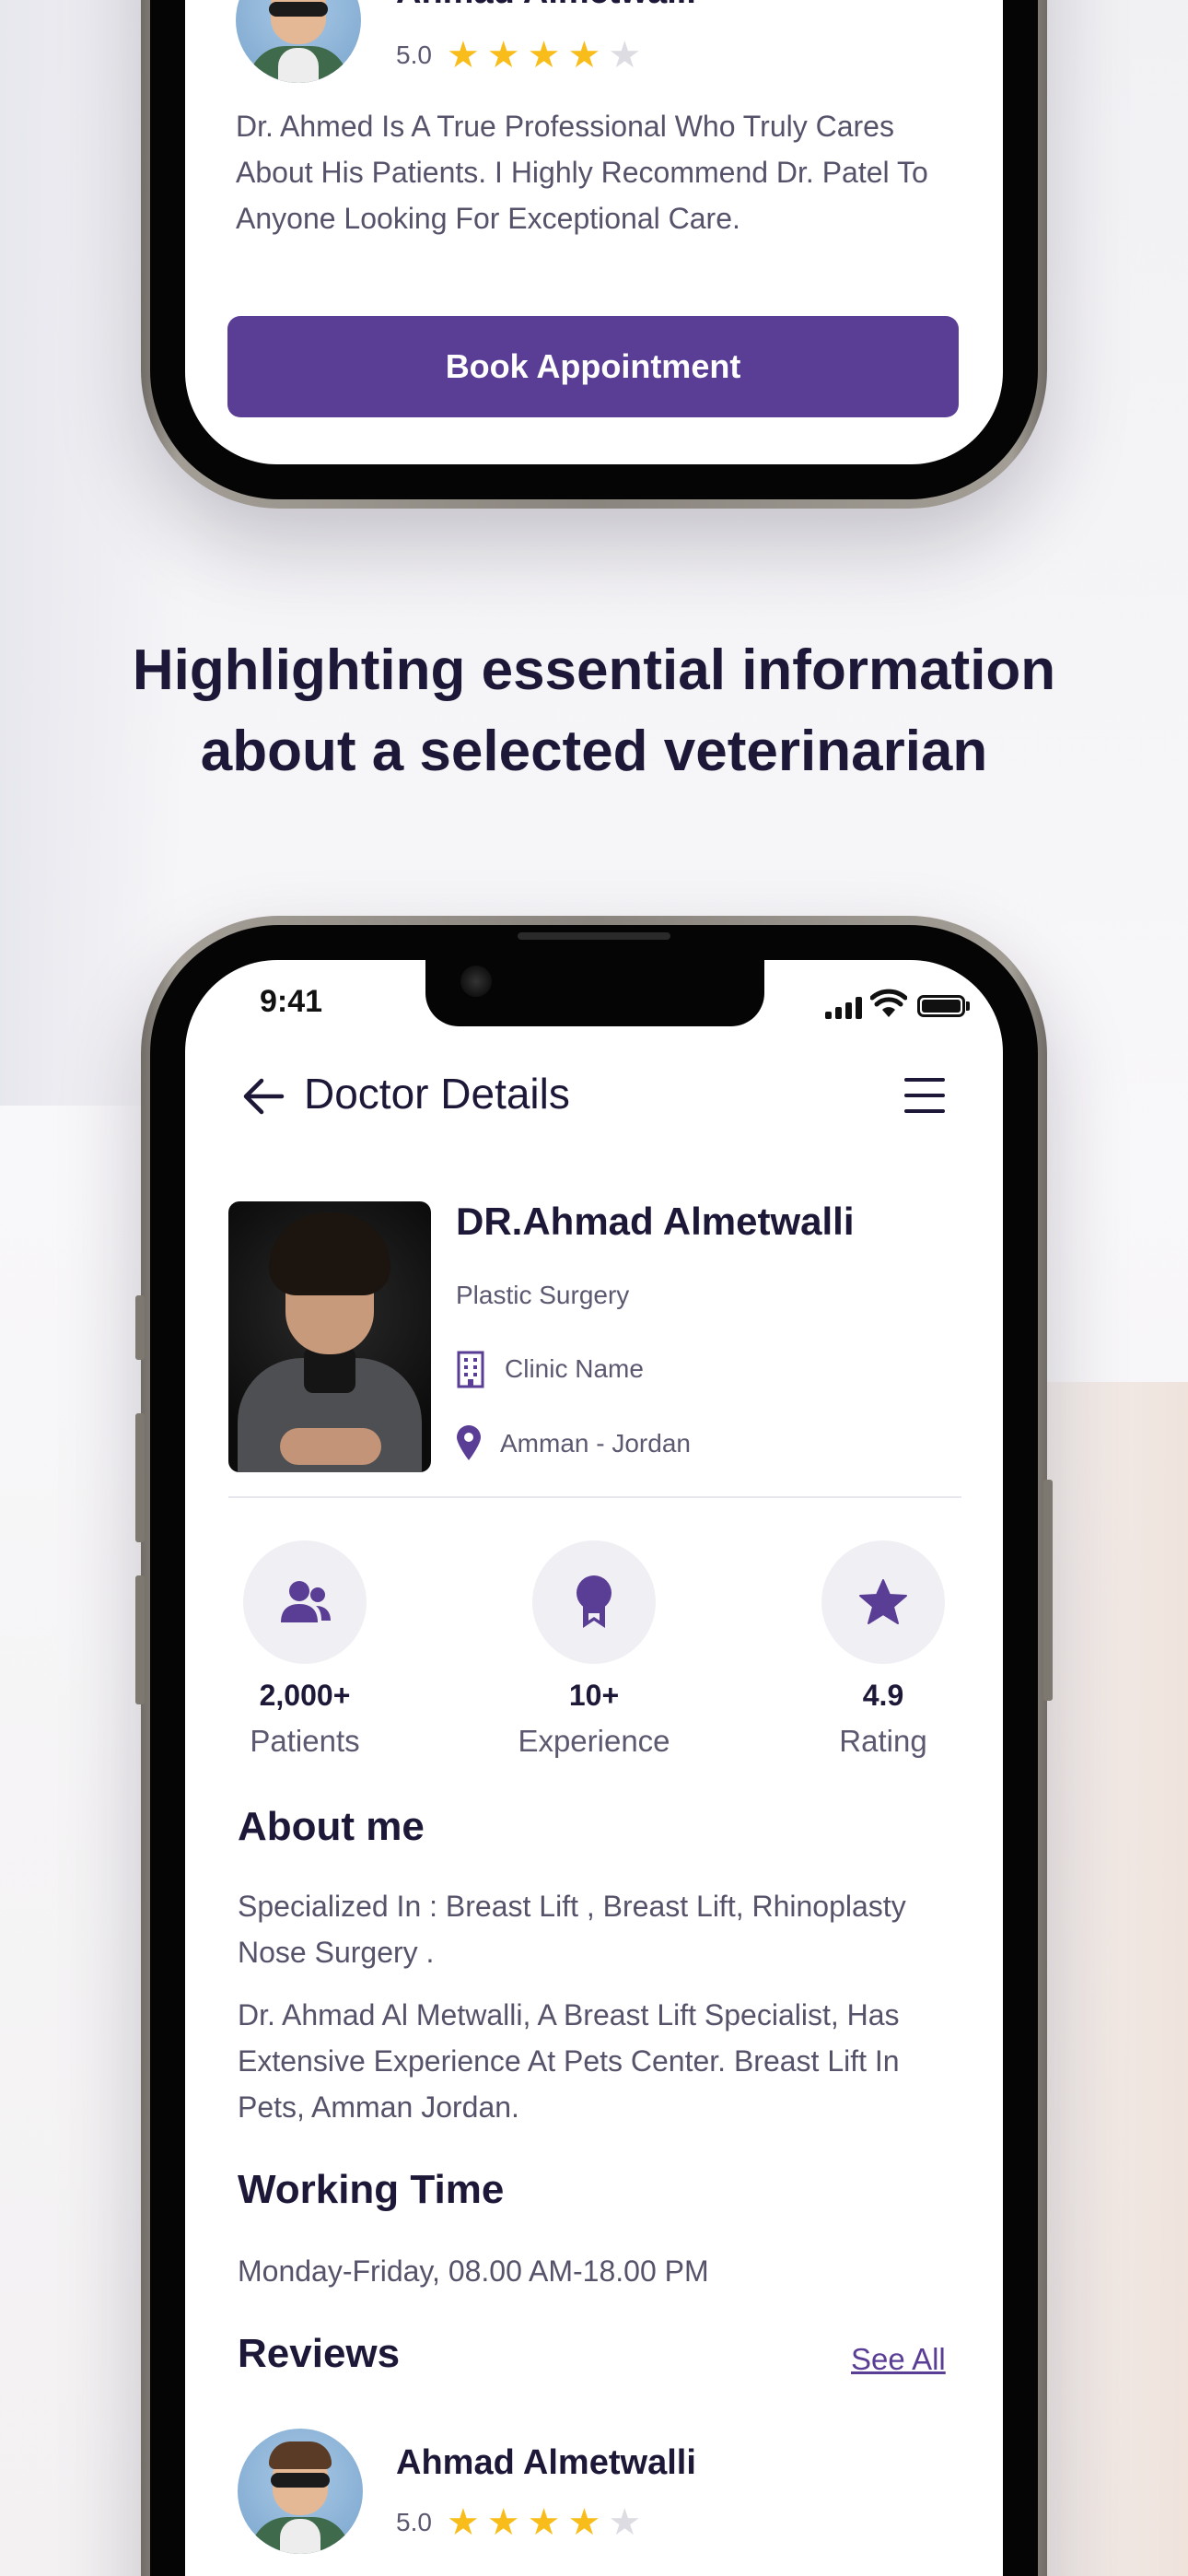  What do you see at coordinates (883, 1695) in the screenshot?
I see `stat-value: 4.9` at bounding box center [883, 1695].